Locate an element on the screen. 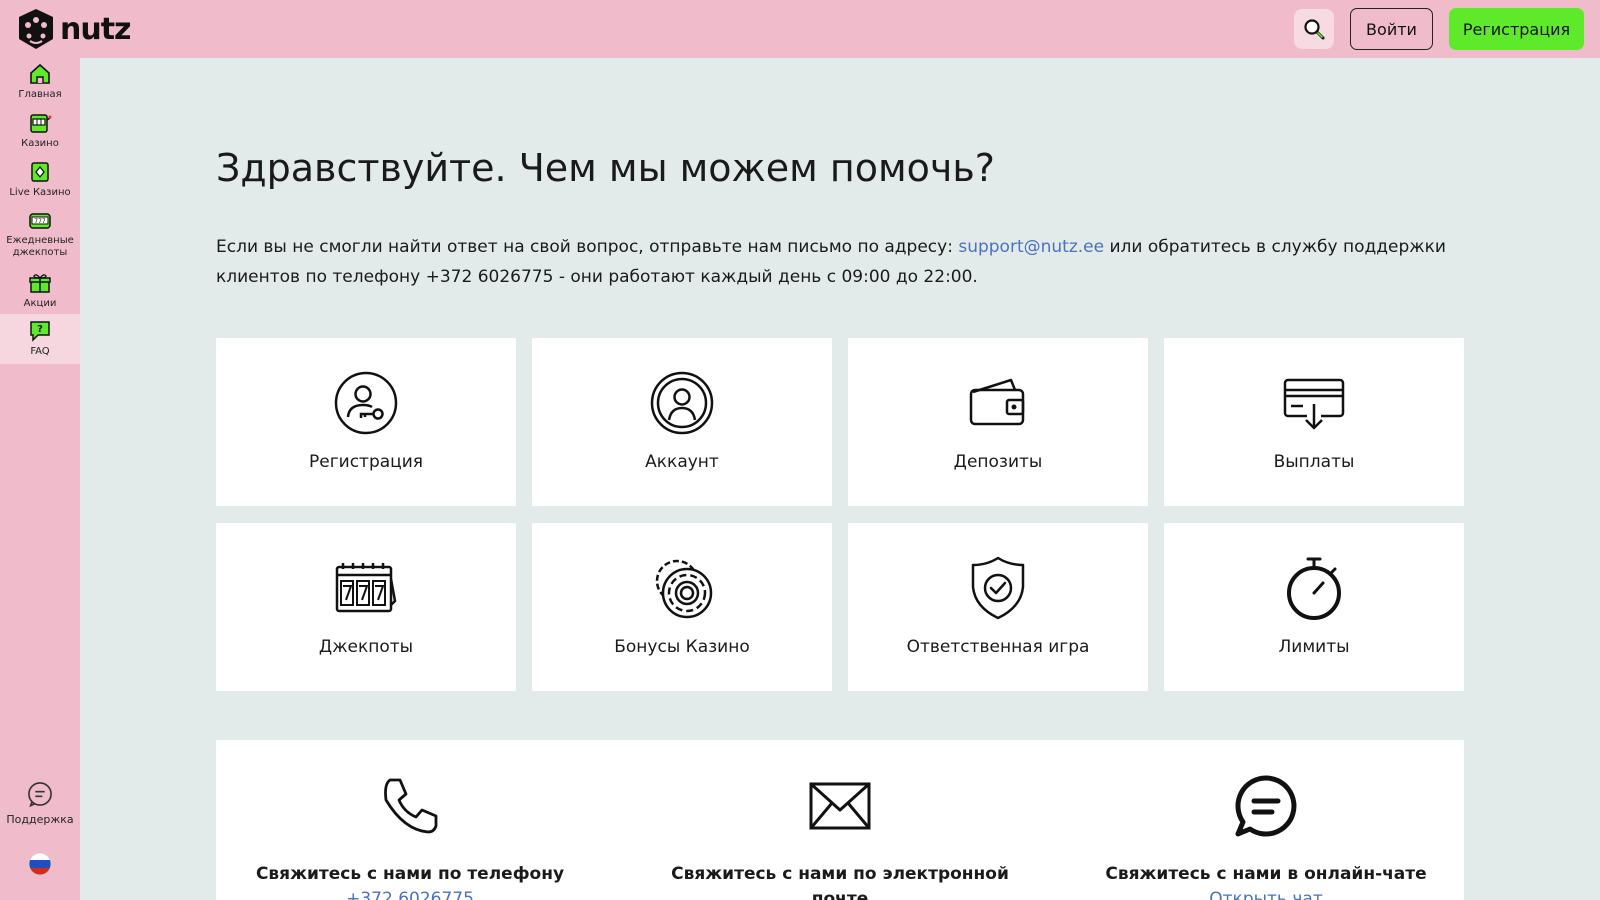 Image resolution: width=1600 pixels, height=900 pixels. category-card-casino-bonuses: Бонусы Казино is located at coordinates (682, 607).